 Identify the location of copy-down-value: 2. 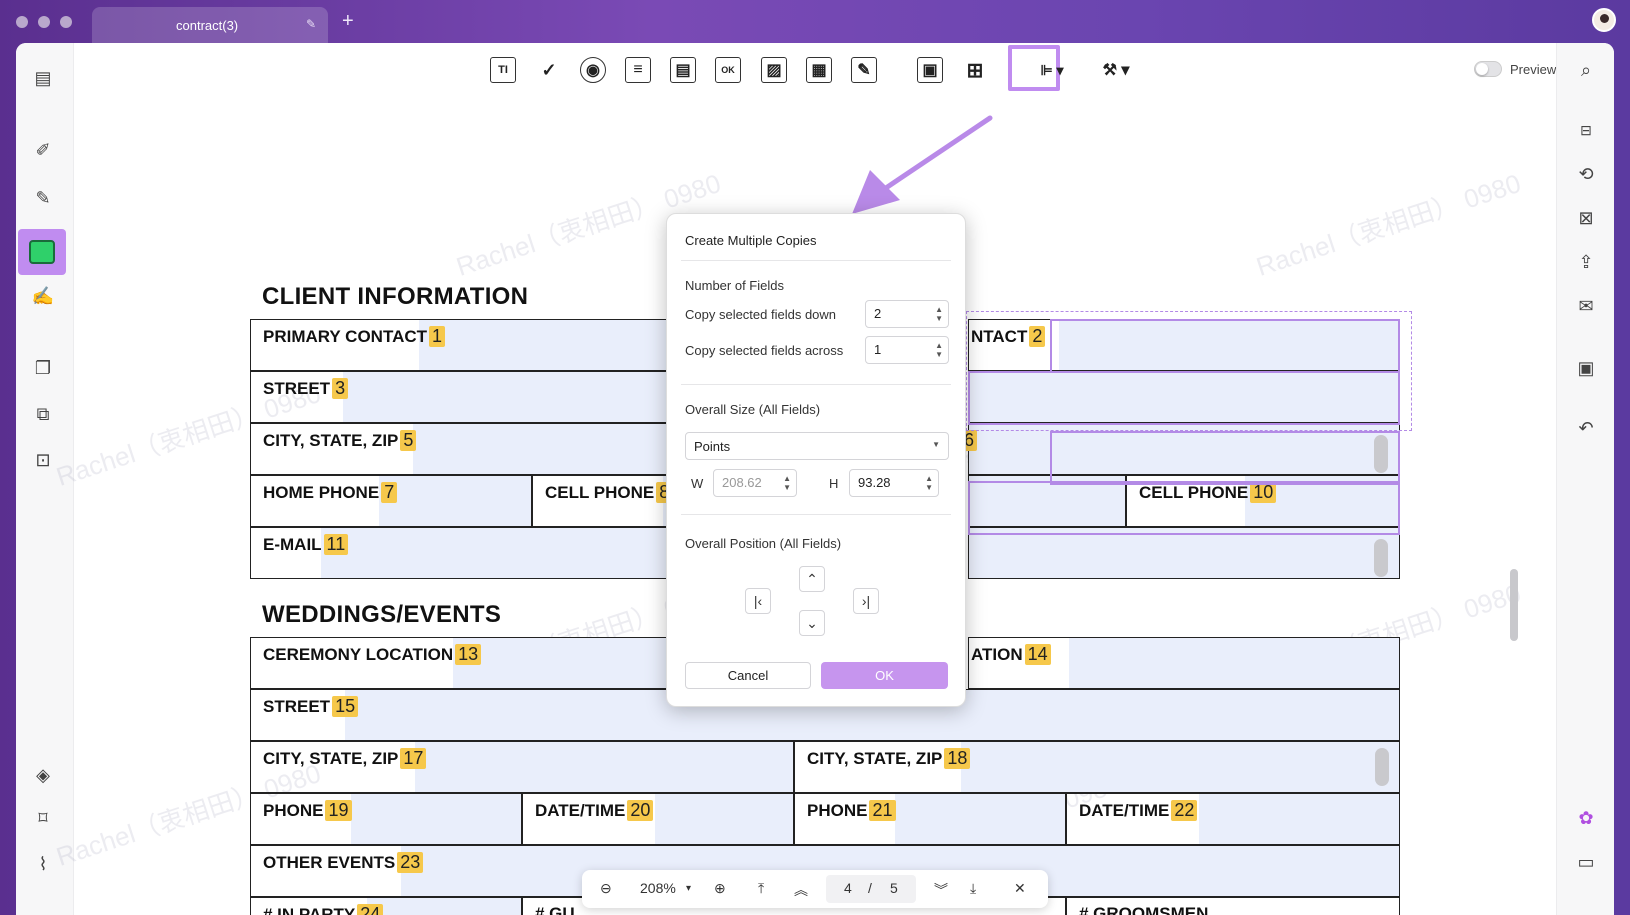
(878, 313).